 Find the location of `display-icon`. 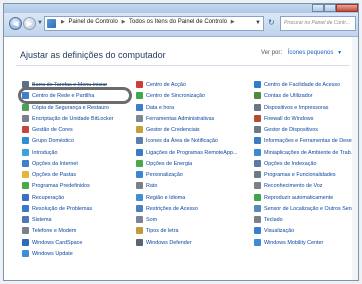

display-icon is located at coordinates (257, 231).